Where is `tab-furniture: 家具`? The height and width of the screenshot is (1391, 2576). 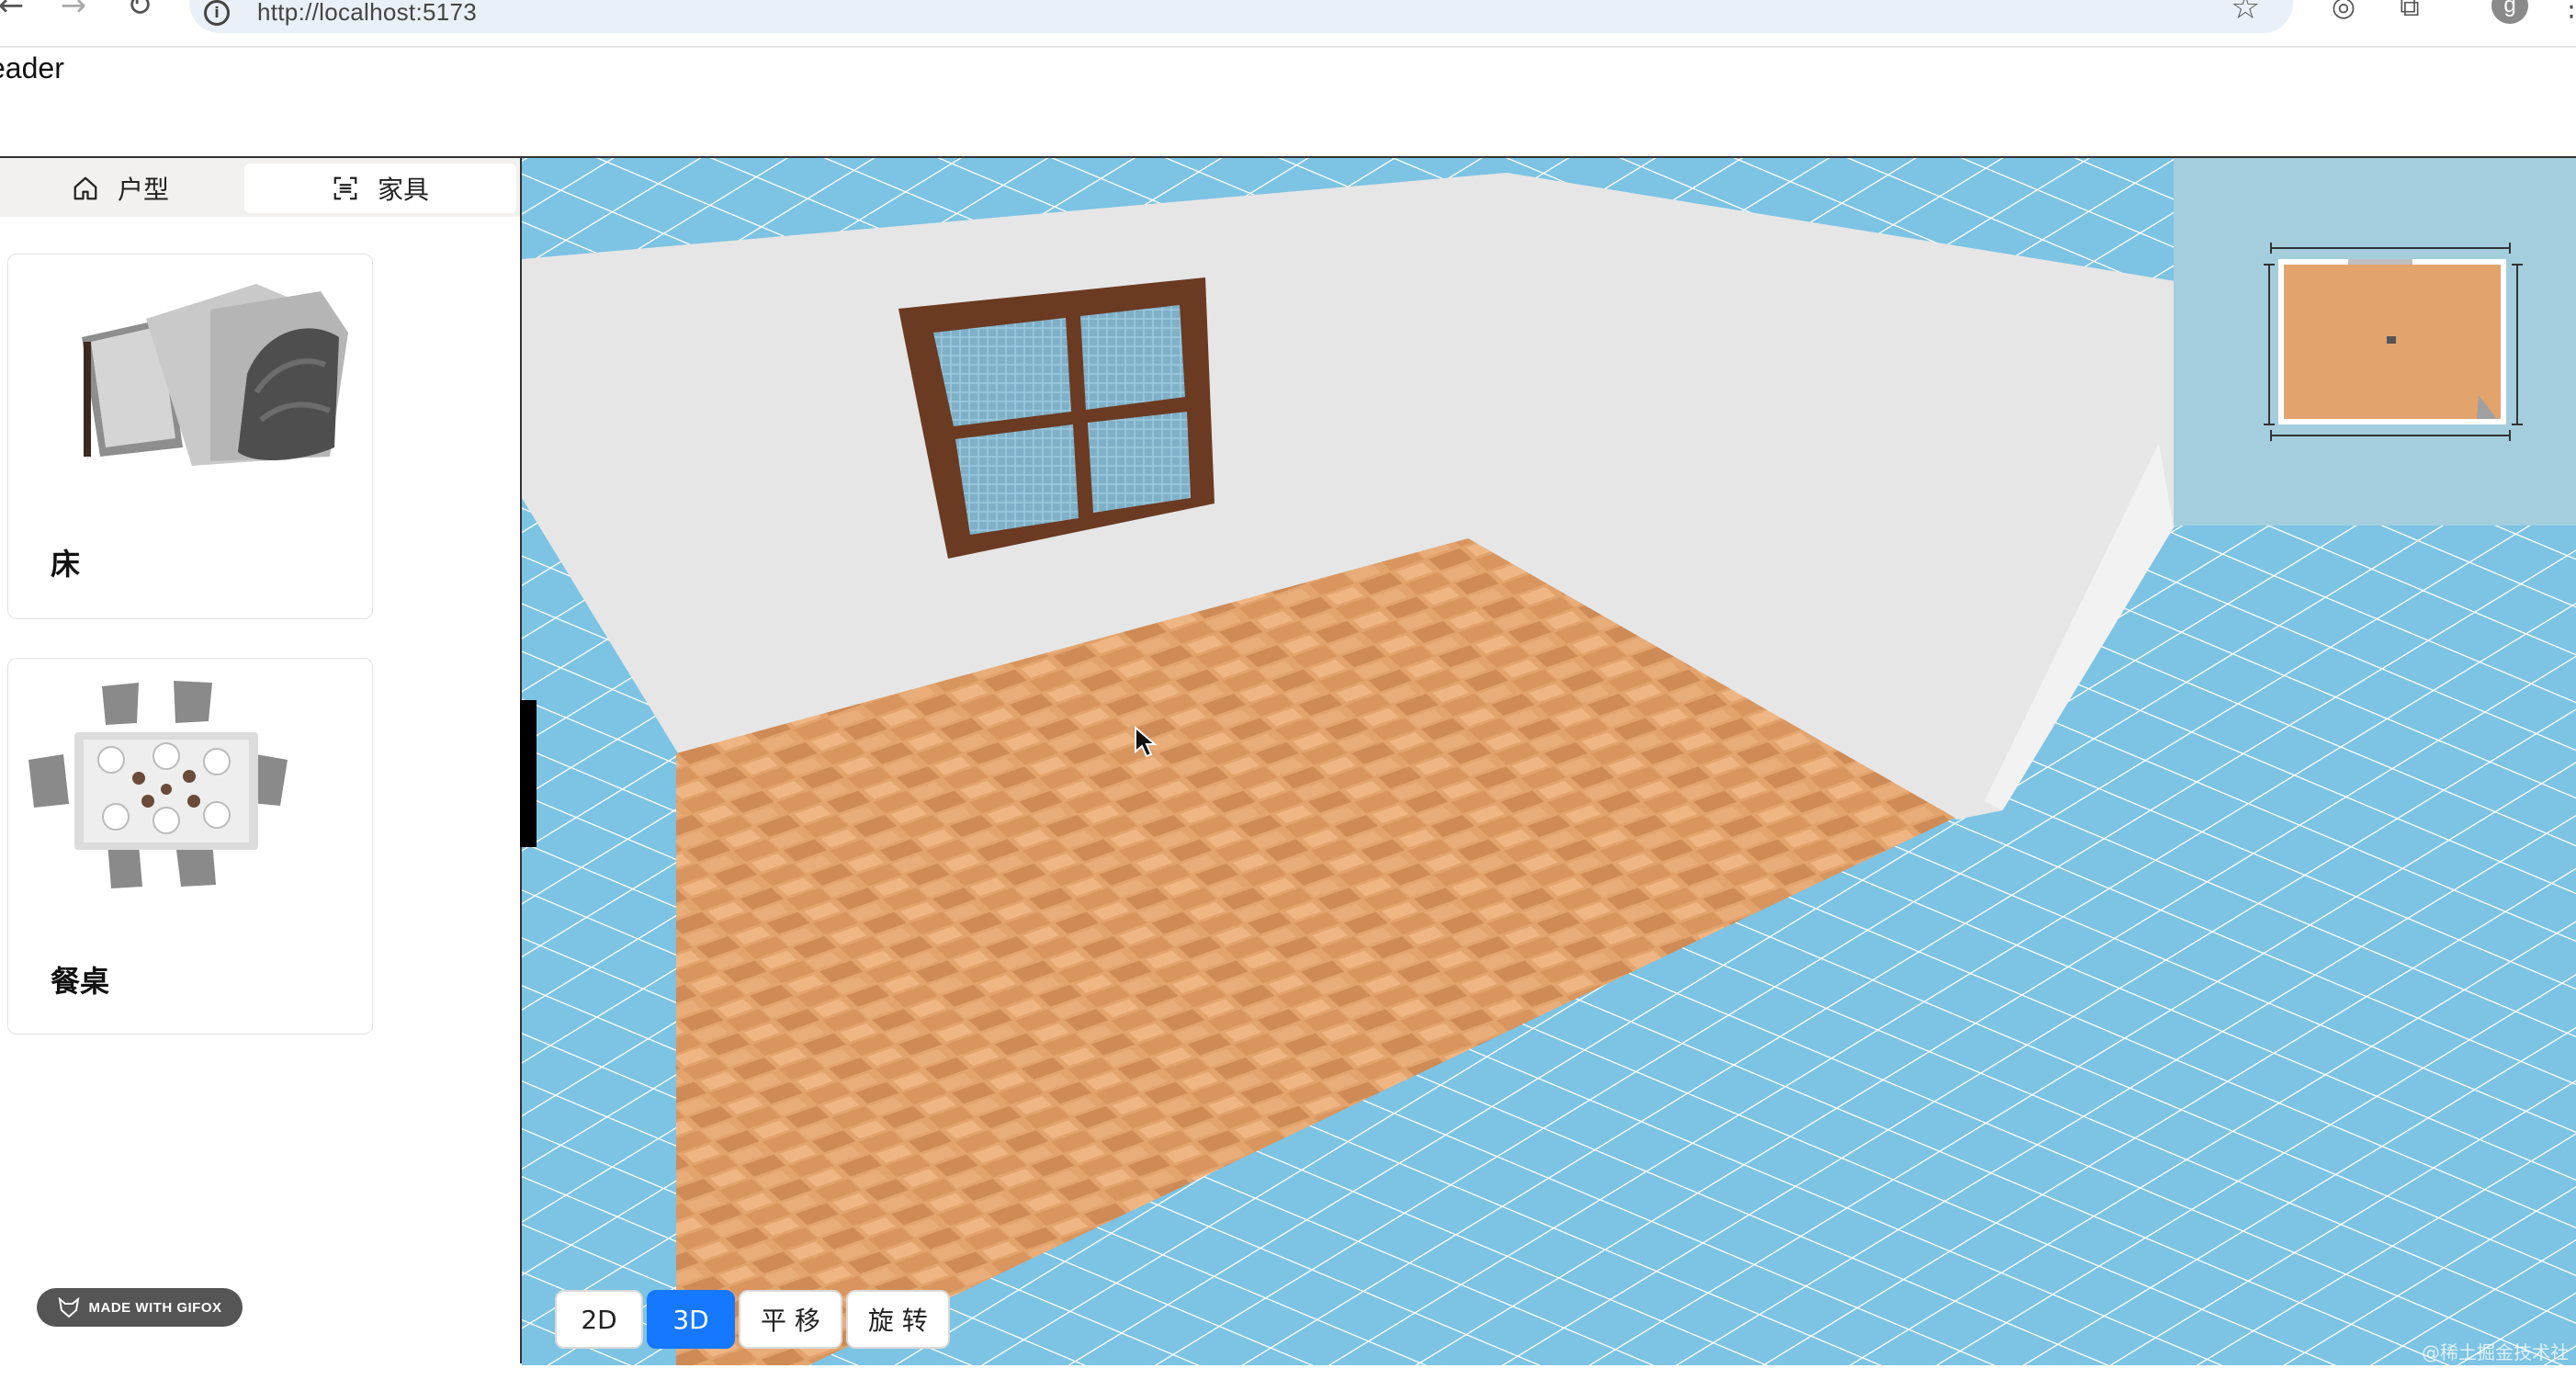
tab-furniture: 家具 is located at coordinates (380, 188).